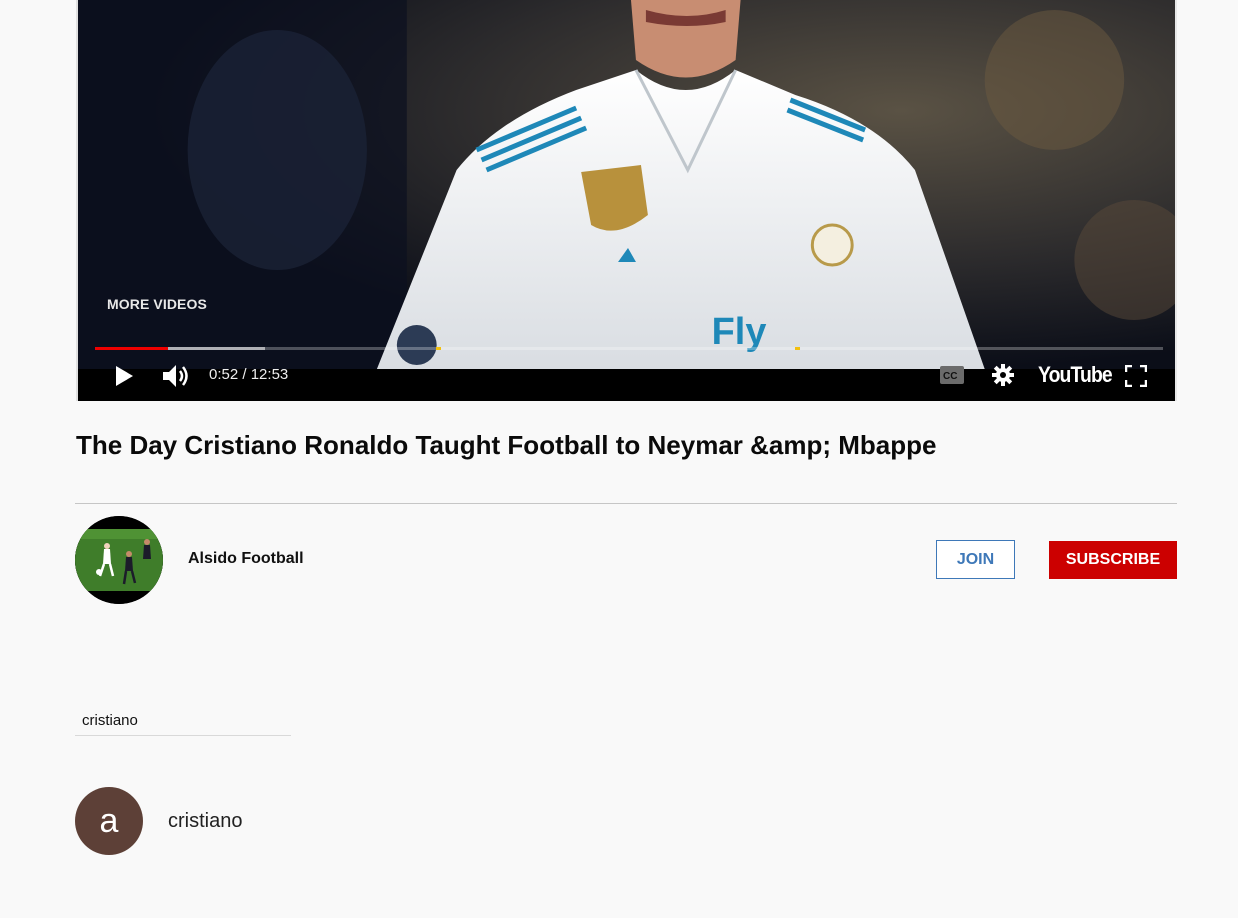 The width and height of the screenshot is (1238, 918). I want to click on play-icon, so click(124, 376).